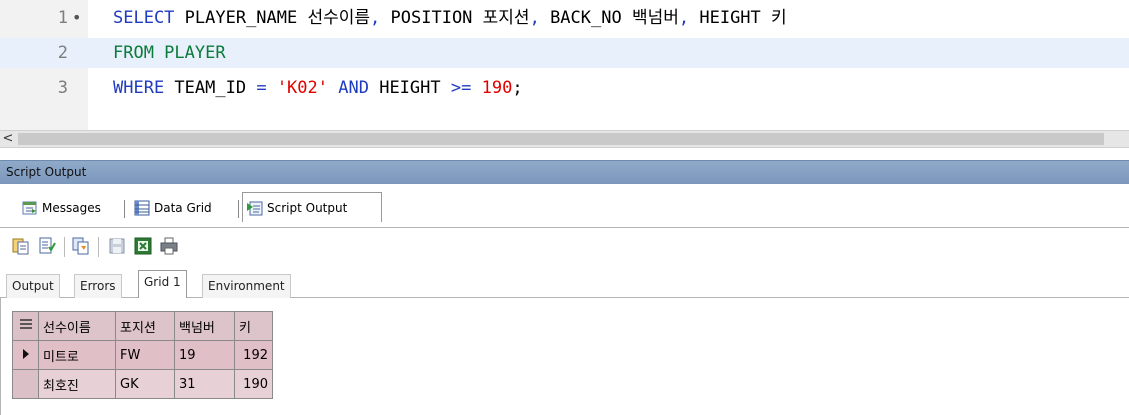 Image resolution: width=1129 pixels, height=415 pixels. What do you see at coordinates (139, 88) in the screenshot?
I see `code-token: WHERE` at bounding box center [139, 88].